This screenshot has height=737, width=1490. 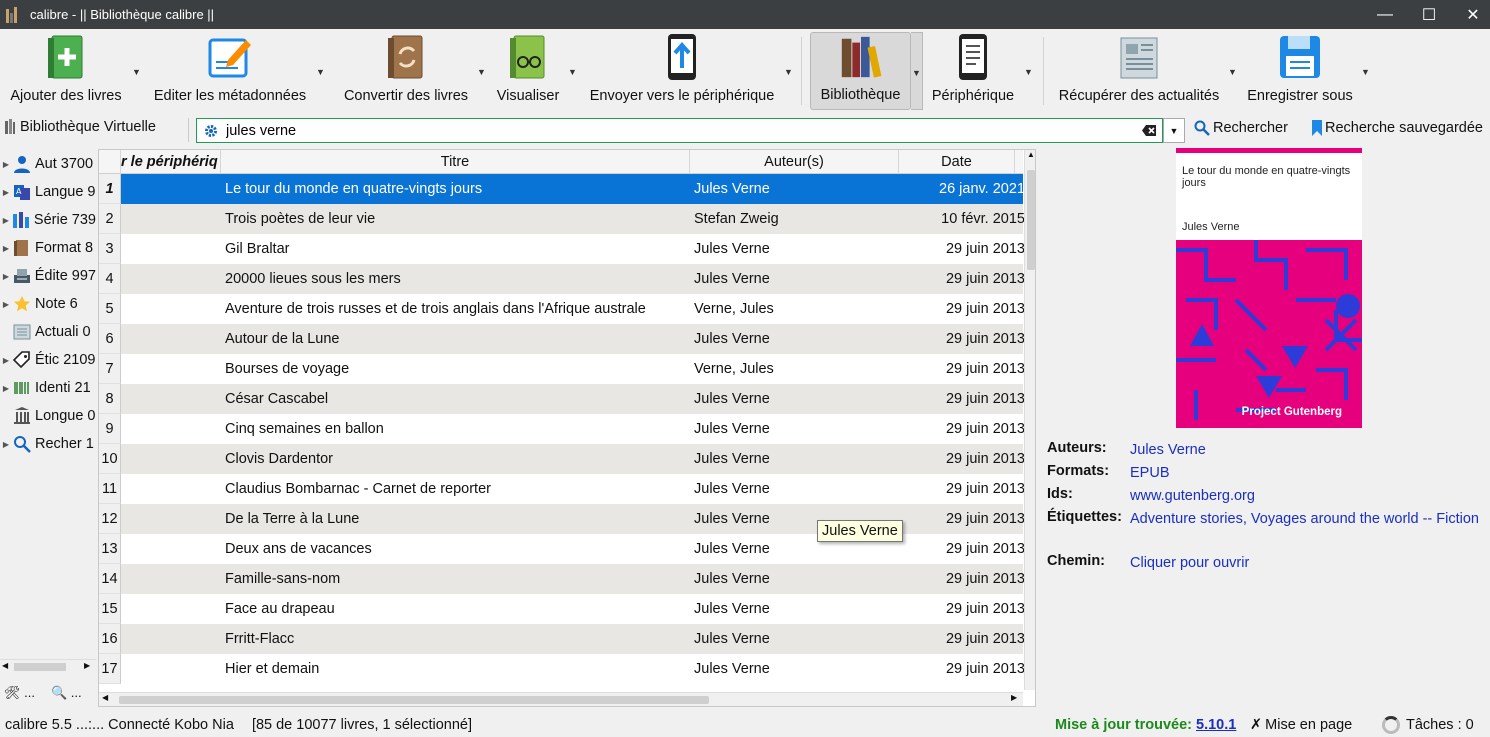 I want to click on row-number: 7, so click(x=110, y=369).